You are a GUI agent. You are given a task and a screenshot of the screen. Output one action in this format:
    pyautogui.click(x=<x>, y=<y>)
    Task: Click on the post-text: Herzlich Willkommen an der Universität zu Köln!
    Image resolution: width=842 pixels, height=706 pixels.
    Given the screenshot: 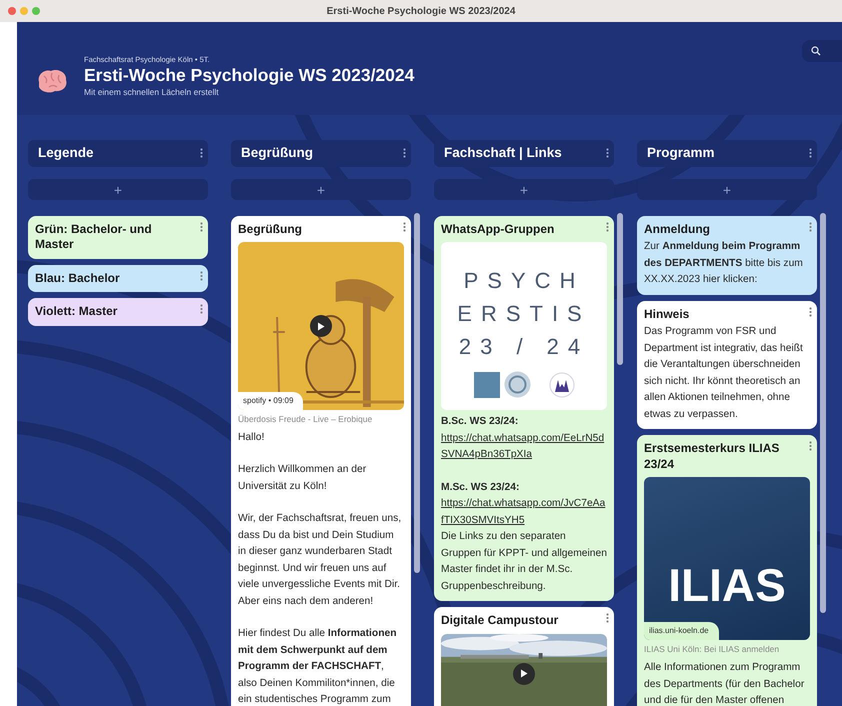 What is the action you would take?
    pyautogui.click(x=303, y=478)
    